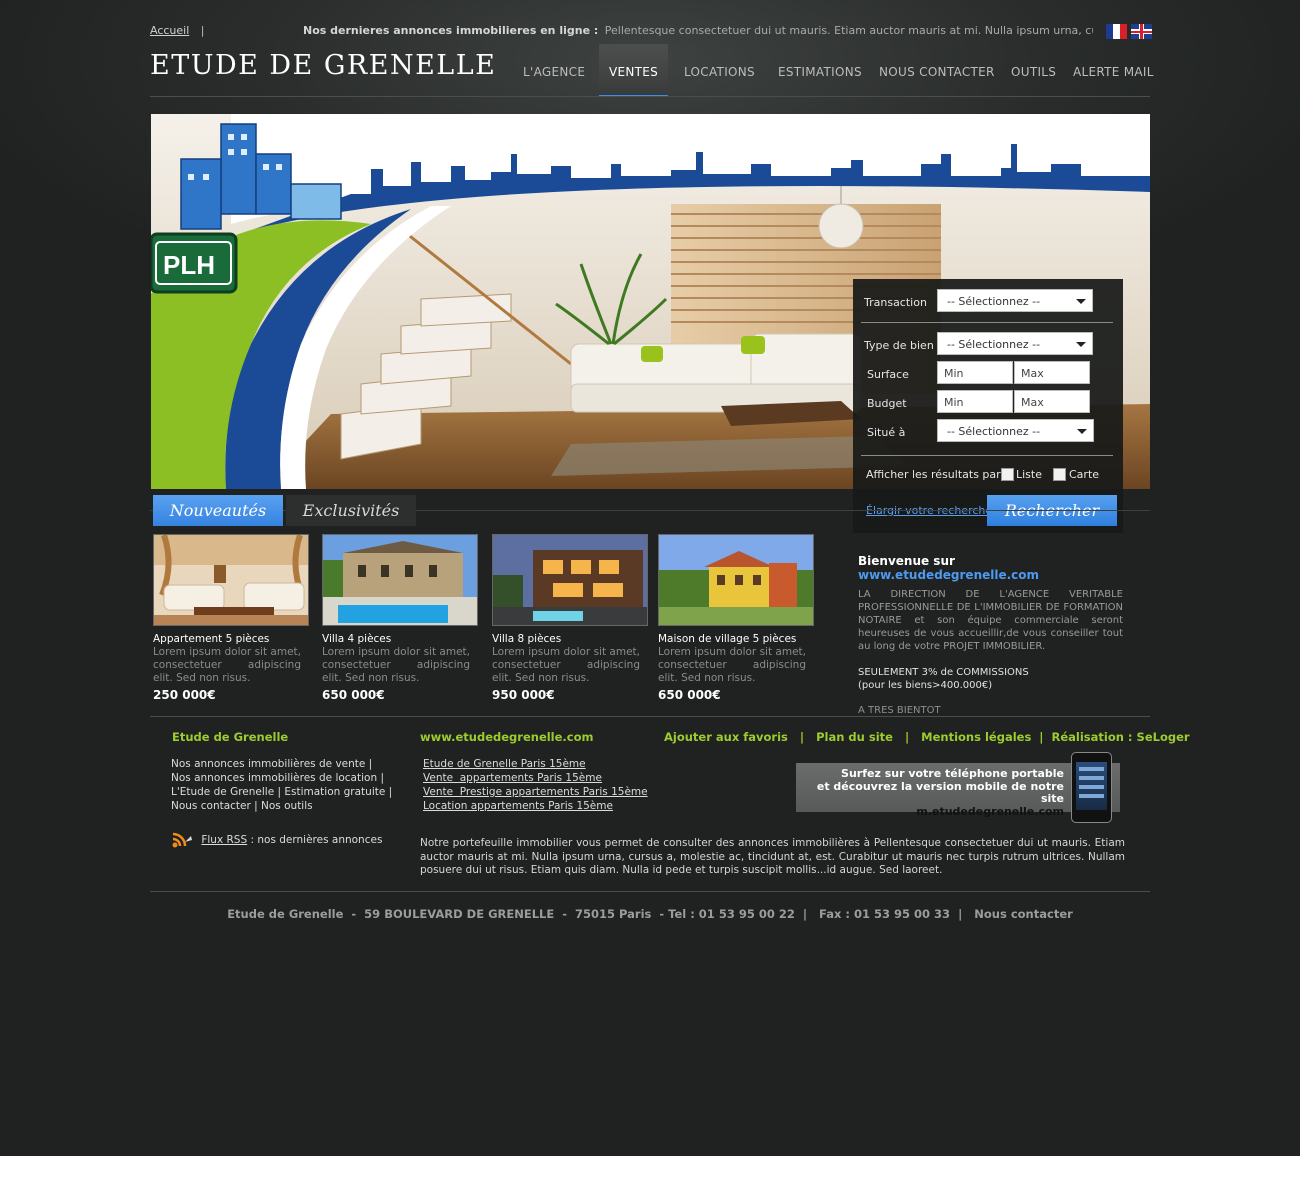  Describe the element at coordinates (400, 639) in the screenshot. I see `listing-title: Villa 4 pièces` at that location.